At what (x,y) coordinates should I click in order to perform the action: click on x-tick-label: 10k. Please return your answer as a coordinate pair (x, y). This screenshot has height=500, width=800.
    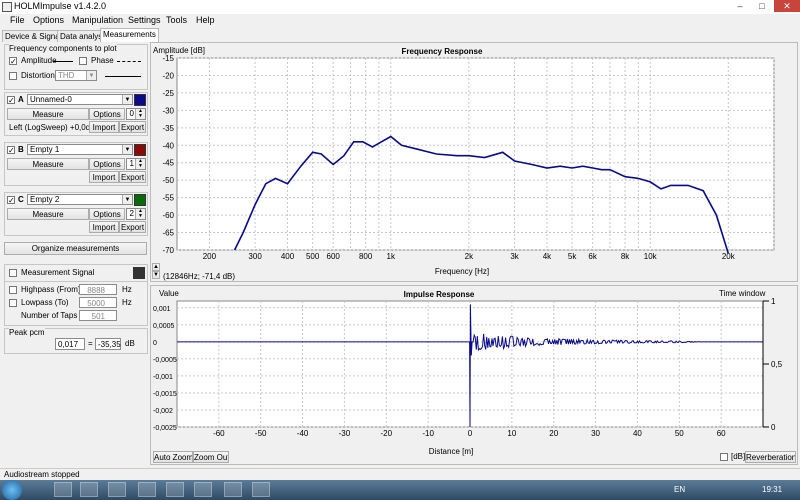
    Looking at the image, I should click on (651, 256).